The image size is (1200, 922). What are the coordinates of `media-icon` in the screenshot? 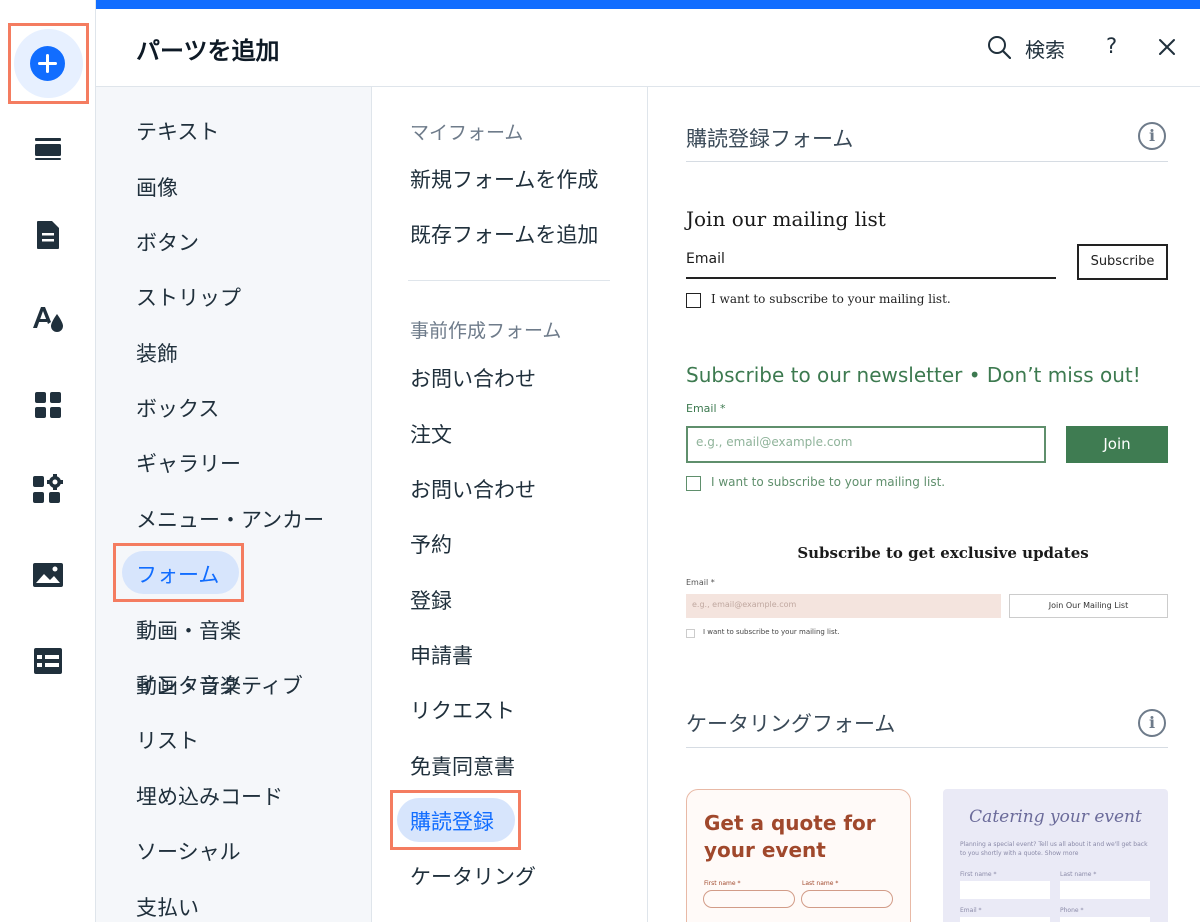 It's located at (48, 575).